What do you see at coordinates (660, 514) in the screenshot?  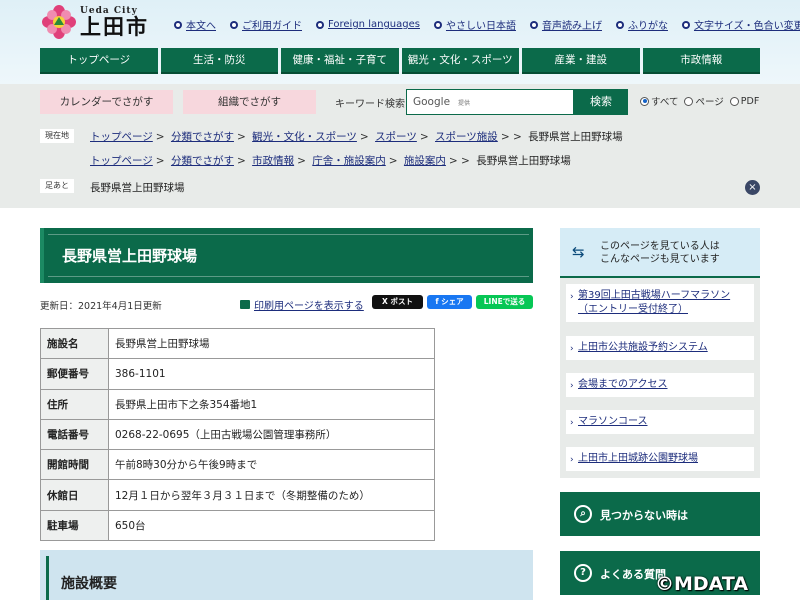 I see `not-found-button: ⌕ 見つからない時は` at bounding box center [660, 514].